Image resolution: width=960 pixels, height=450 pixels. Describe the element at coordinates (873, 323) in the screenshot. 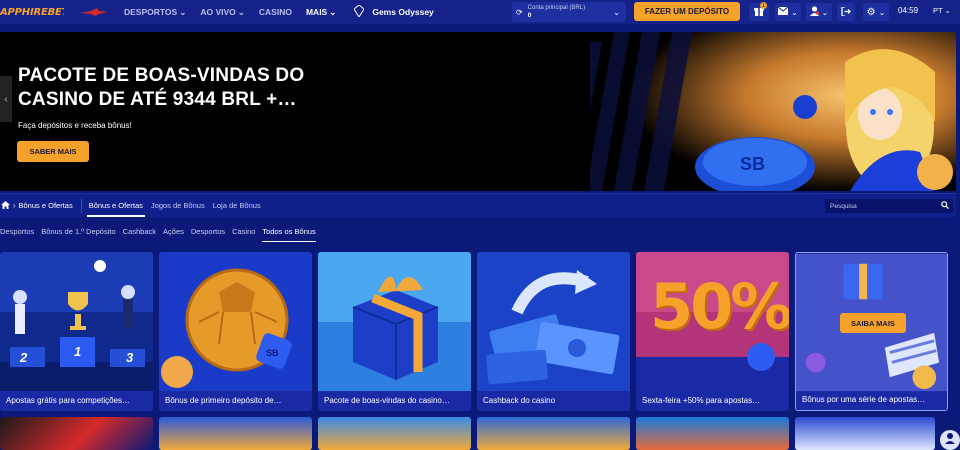

I see `learn-more-button: SAIBA MAIS` at that location.